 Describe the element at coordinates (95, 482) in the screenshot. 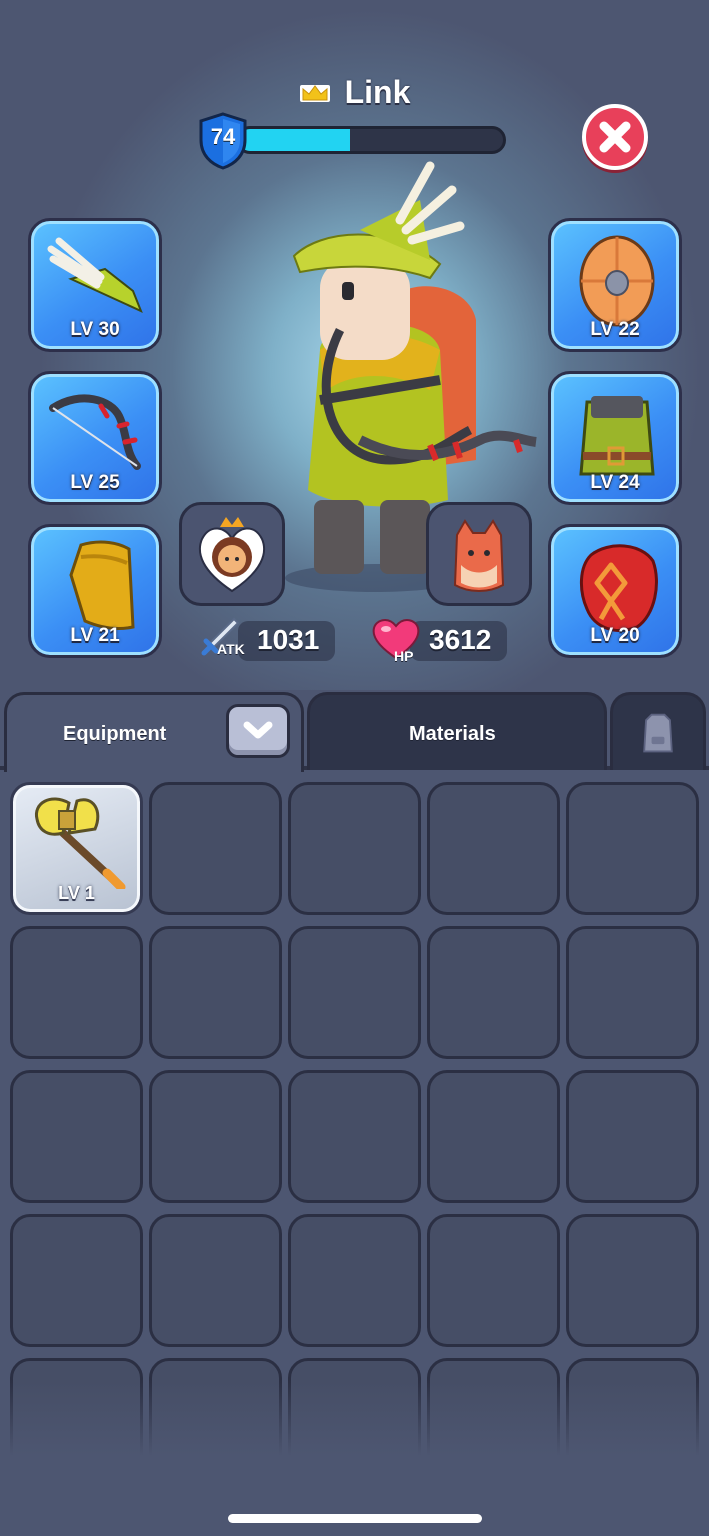

I see `slot-level: LV 25` at that location.